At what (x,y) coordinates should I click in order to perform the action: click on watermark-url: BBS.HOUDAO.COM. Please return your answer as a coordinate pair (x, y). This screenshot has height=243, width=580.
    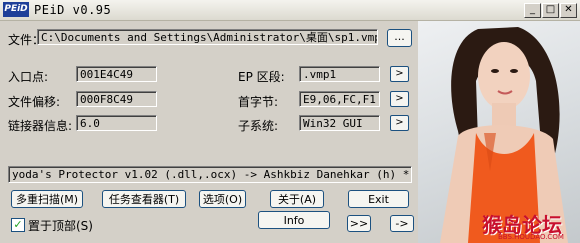
    Looking at the image, I should click on (531, 237).